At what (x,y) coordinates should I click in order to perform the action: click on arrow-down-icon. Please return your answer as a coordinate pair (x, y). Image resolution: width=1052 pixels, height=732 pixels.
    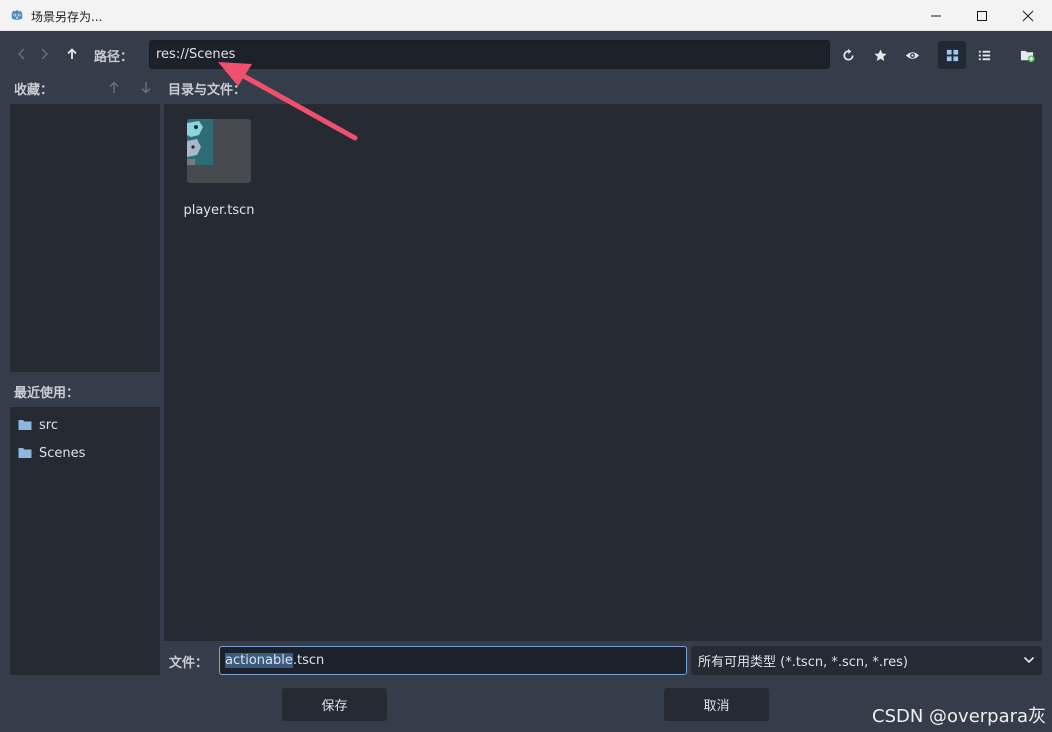
    Looking at the image, I should click on (146, 87).